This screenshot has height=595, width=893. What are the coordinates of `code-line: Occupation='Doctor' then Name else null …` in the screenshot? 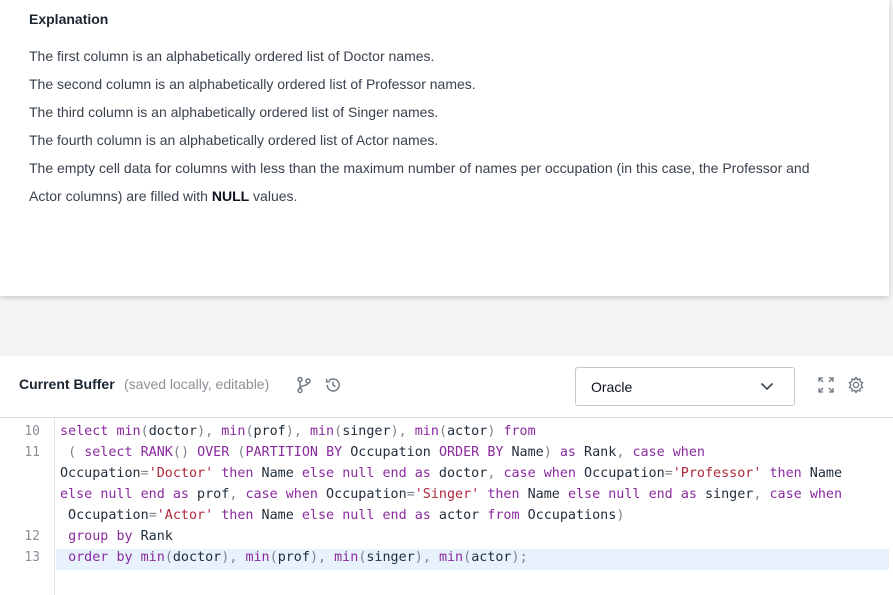 It's located at (451, 473).